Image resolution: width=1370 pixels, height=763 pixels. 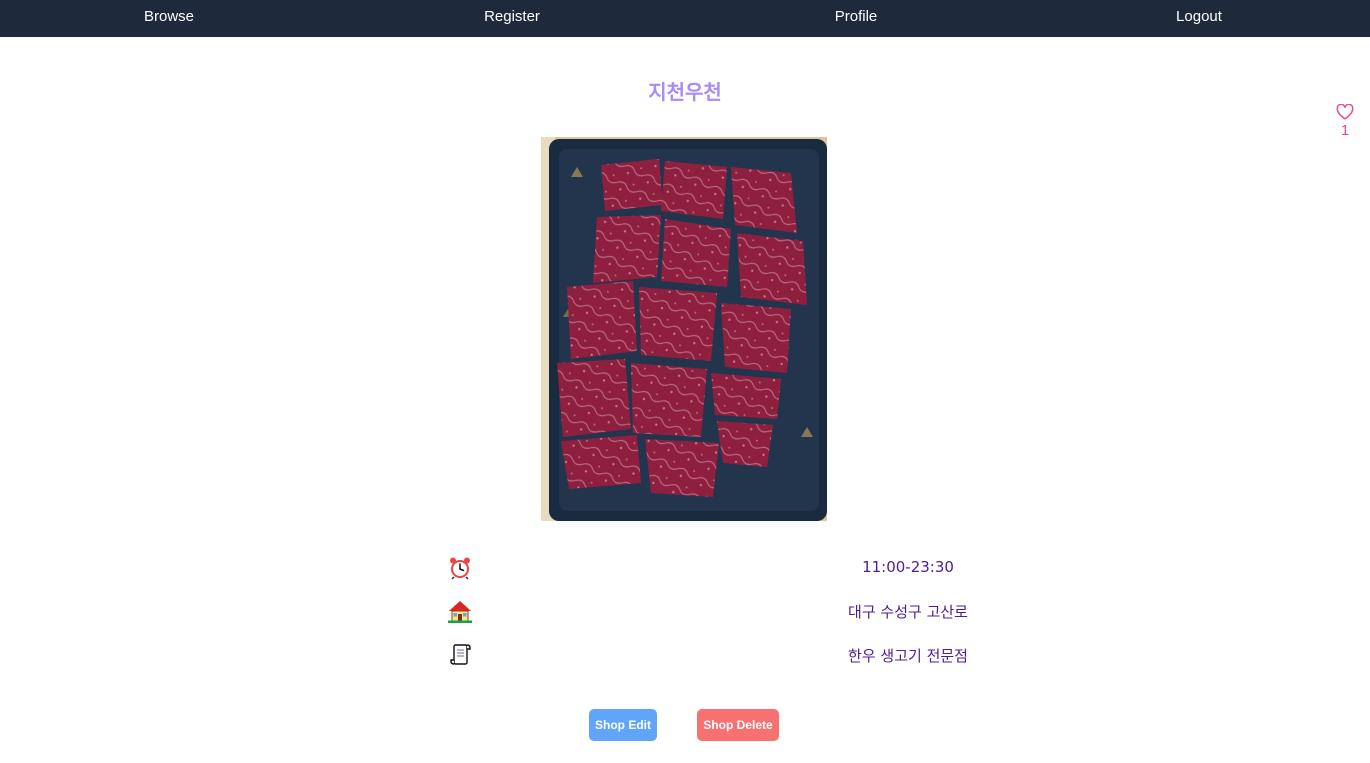 What do you see at coordinates (460, 611) in the screenshot?
I see `house-icon` at bounding box center [460, 611].